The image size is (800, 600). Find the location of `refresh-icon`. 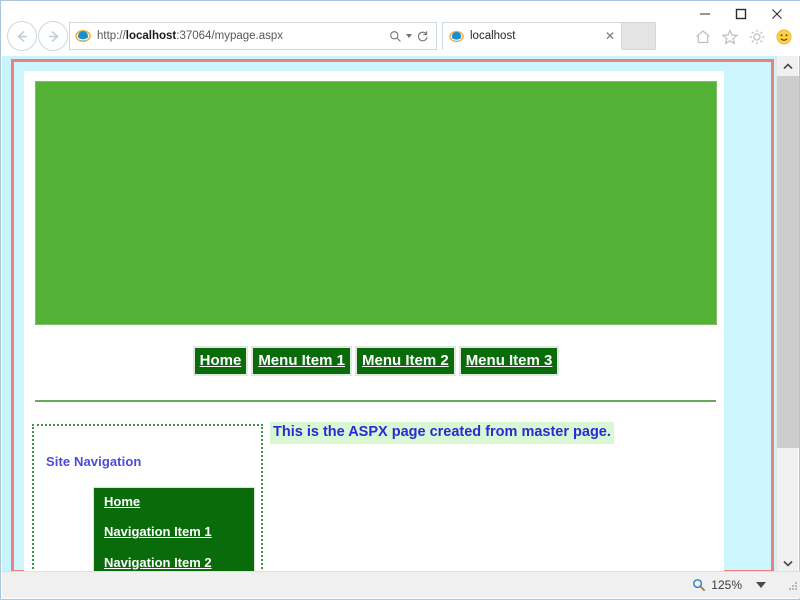

refresh-icon is located at coordinates (422, 36).